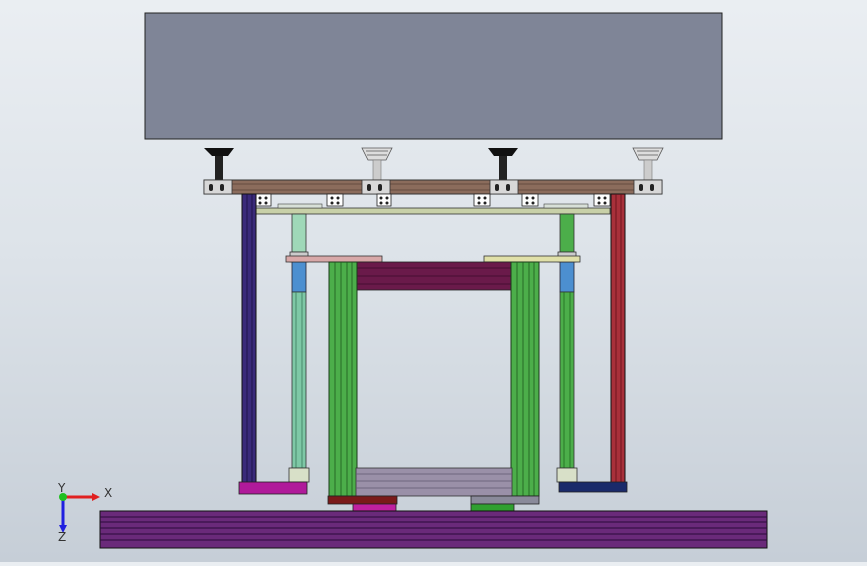 The width and height of the screenshot is (867, 566). Describe the element at coordinates (343, 379) in the screenshot. I see `inner-guide-left` at that location.